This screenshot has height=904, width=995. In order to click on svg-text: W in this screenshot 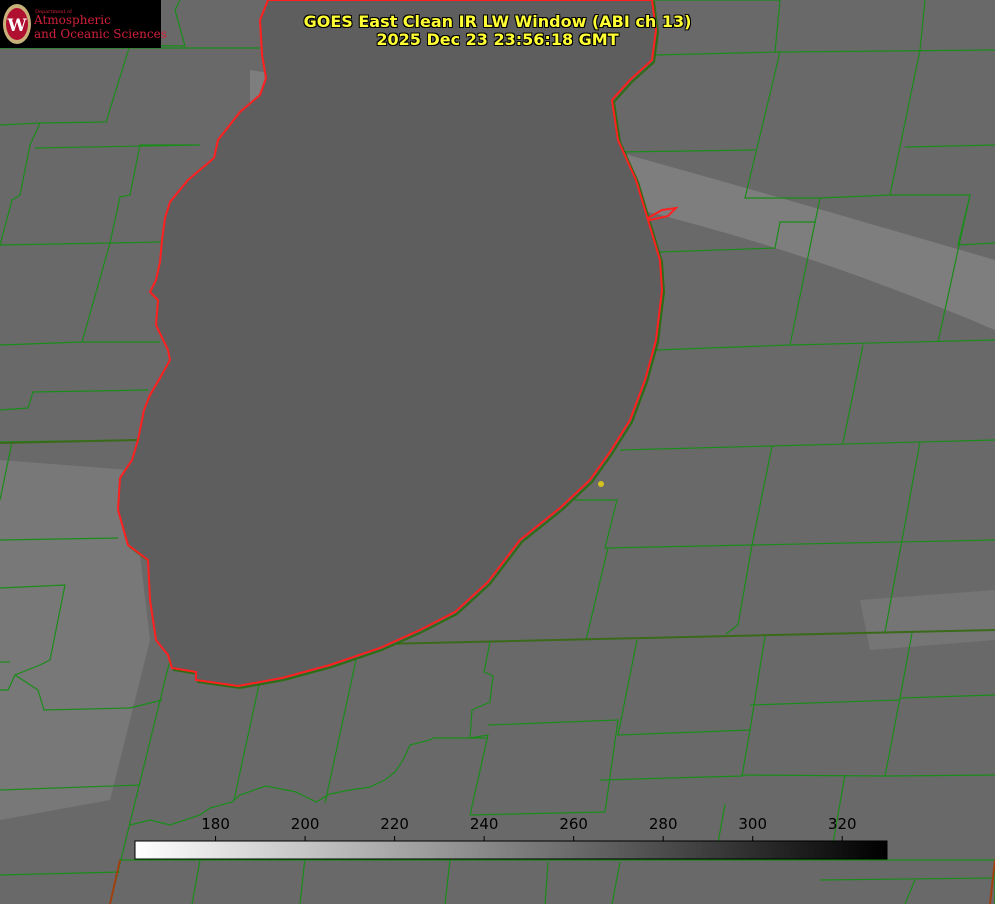, I will do `click(16, 26)`.